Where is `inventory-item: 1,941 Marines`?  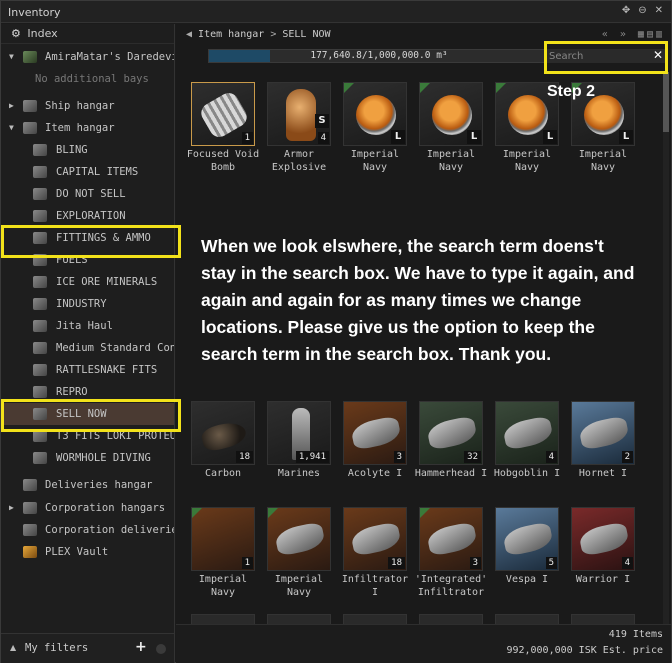 inventory-item: 1,941 Marines is located at coordinates (300, 440).